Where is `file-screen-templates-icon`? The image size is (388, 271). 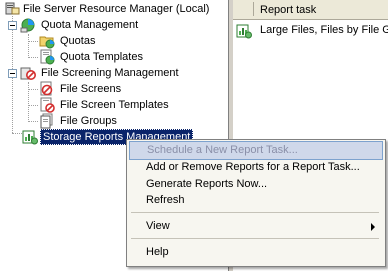
file-screen-templates-icon is located at coordinates (47, 105).